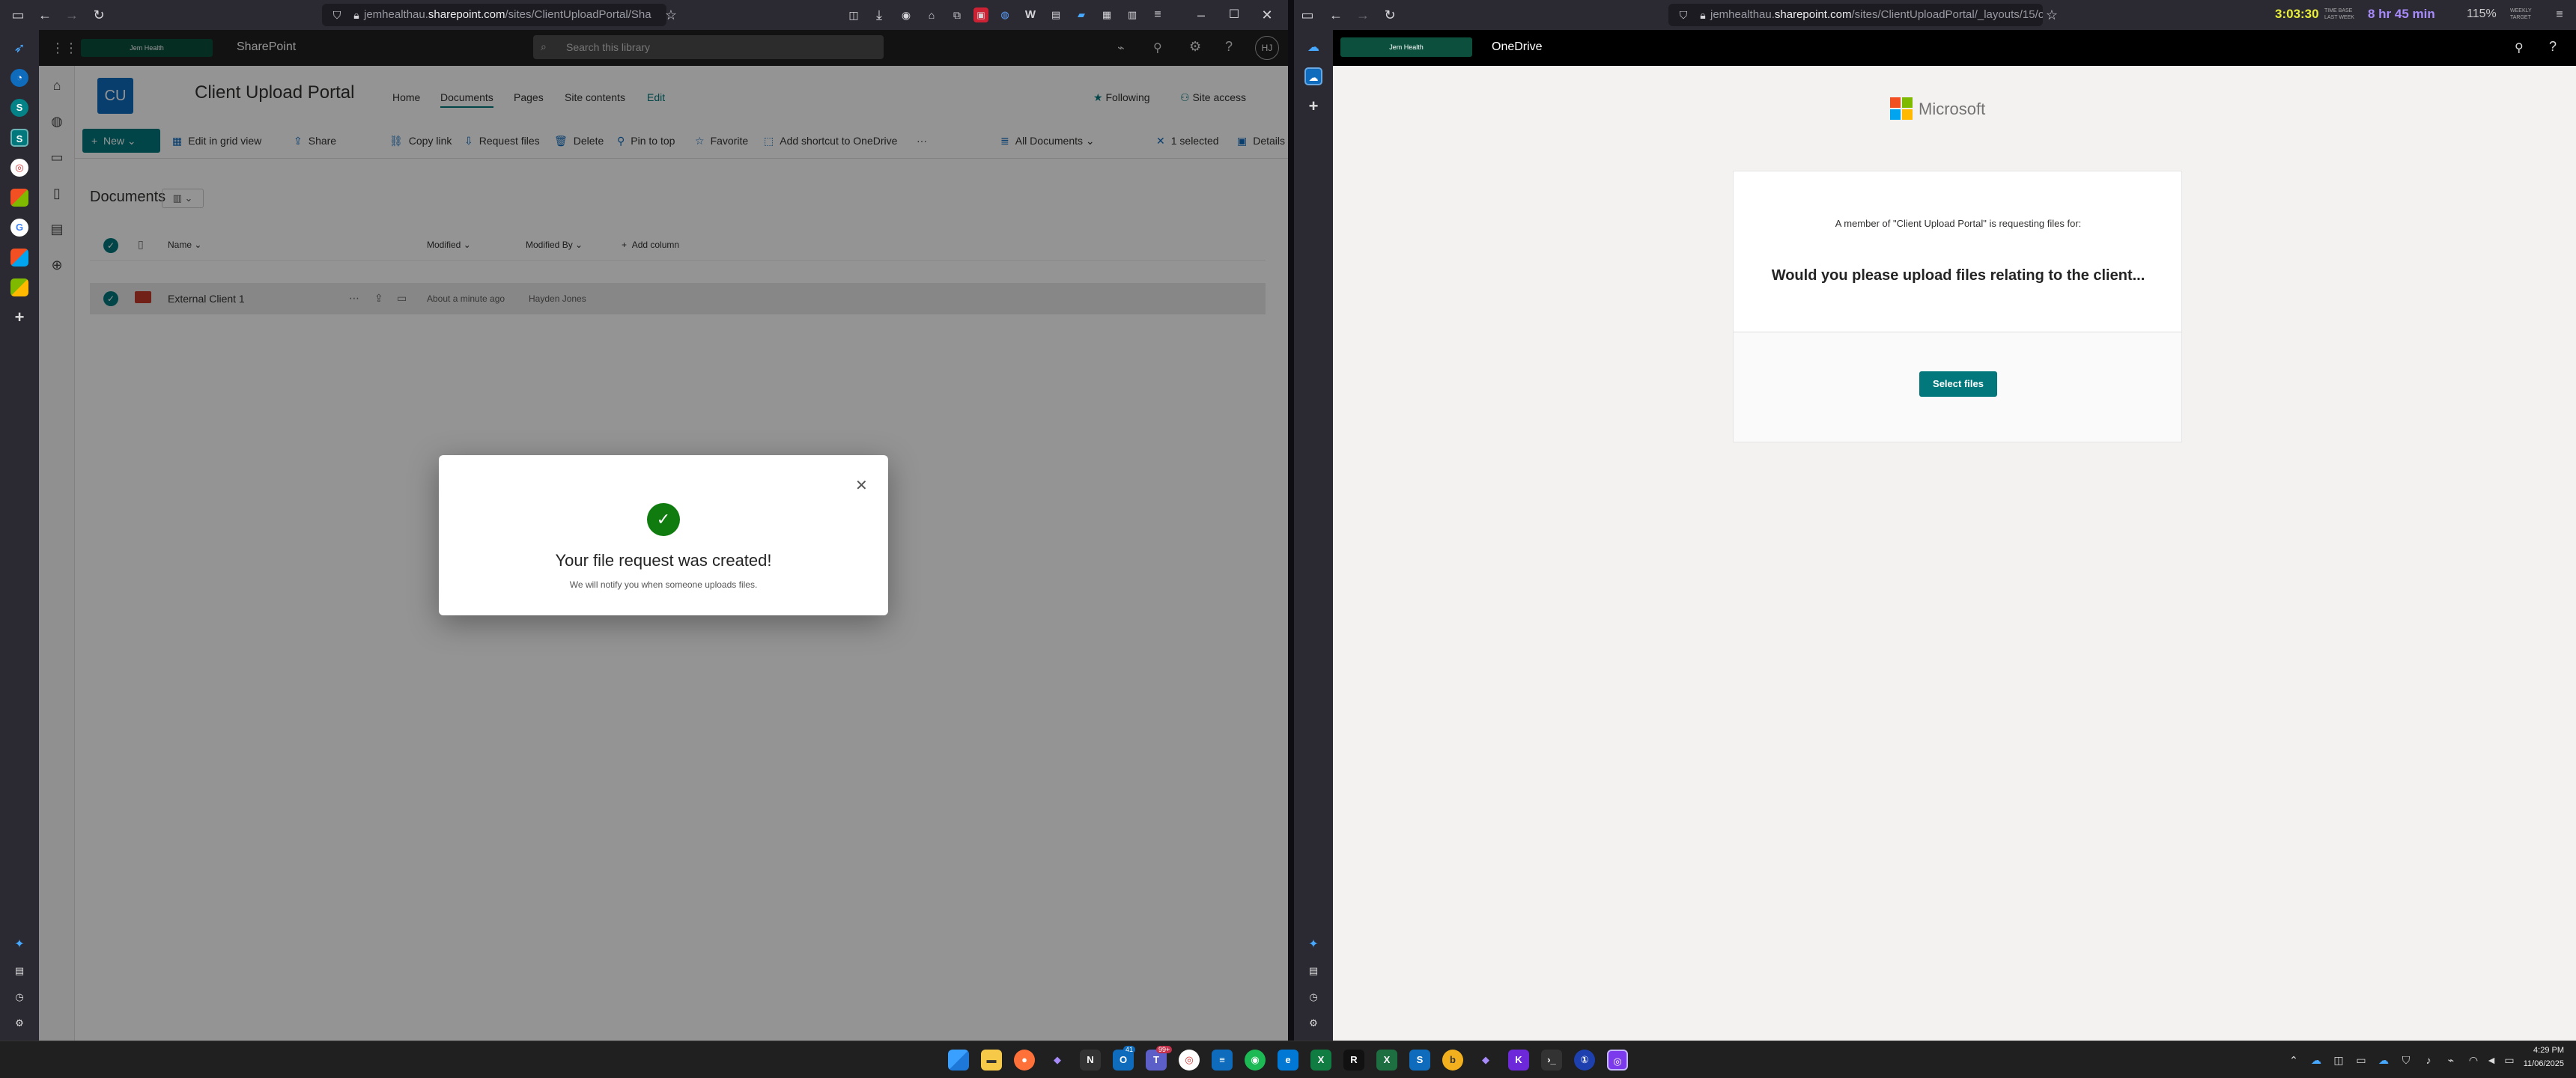 The width and height of the screenshot is (2576, 1078). Describe the element at coordinates (1517, 47) in the screenshot. I see `app-name: OneDrive` at that location.